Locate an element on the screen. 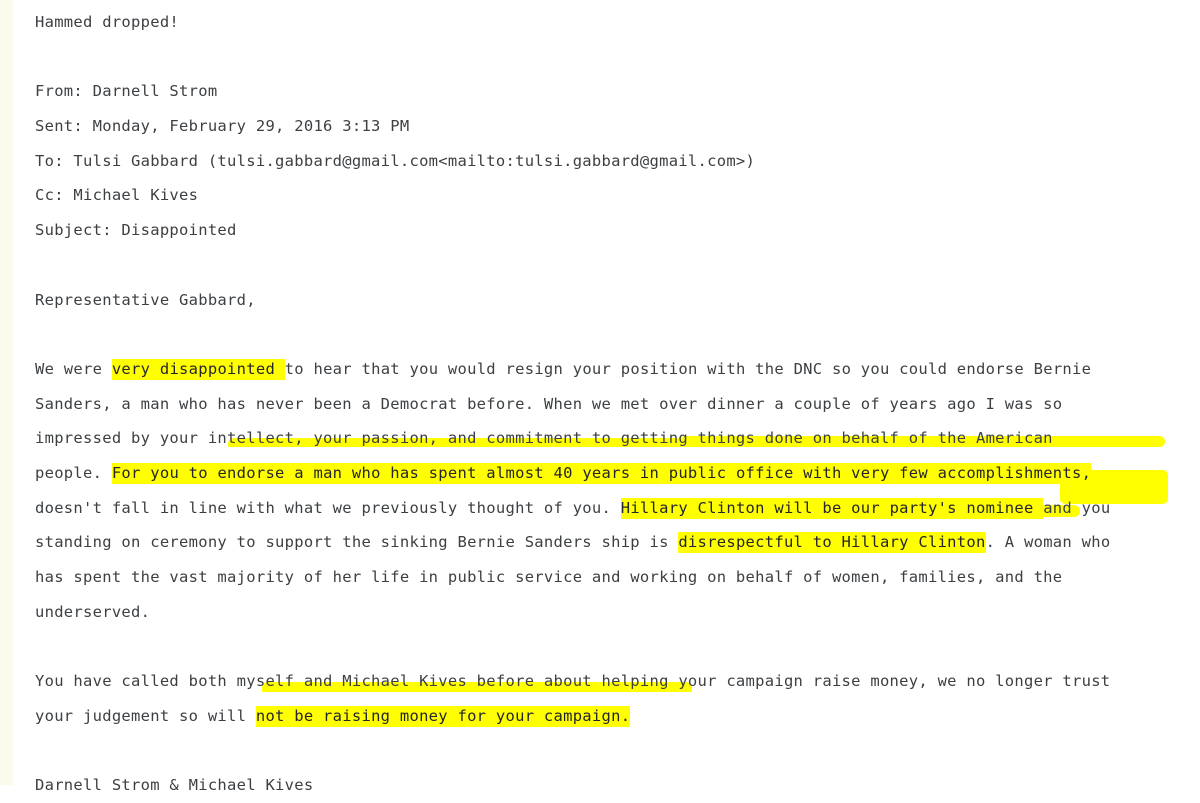  highlighted-text: not be raising money for your campaign. is located at coordinates (443, 716).